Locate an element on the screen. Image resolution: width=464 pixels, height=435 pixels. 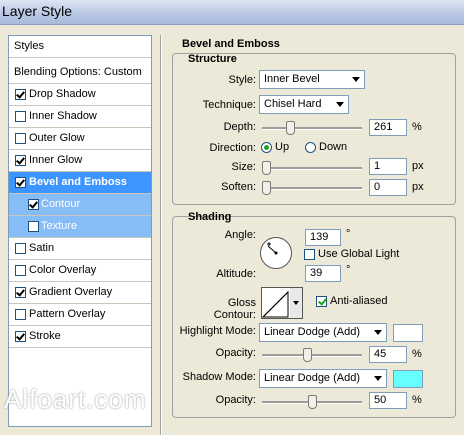
inner-glow-checkbox is located at coordinates (20, 160).